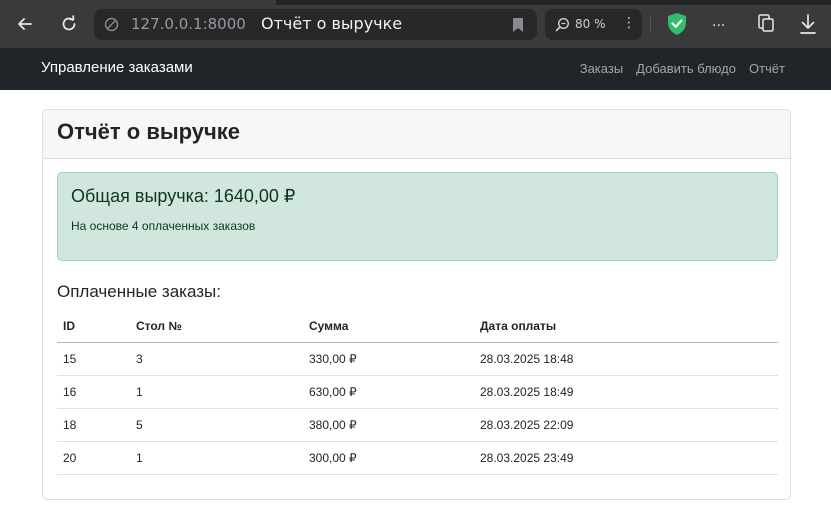 This screenshot has width=831, height=508. I want to click on table-row: 15 3 330,00 ₽ 28.03.2025 18:48, so click(417, 359).